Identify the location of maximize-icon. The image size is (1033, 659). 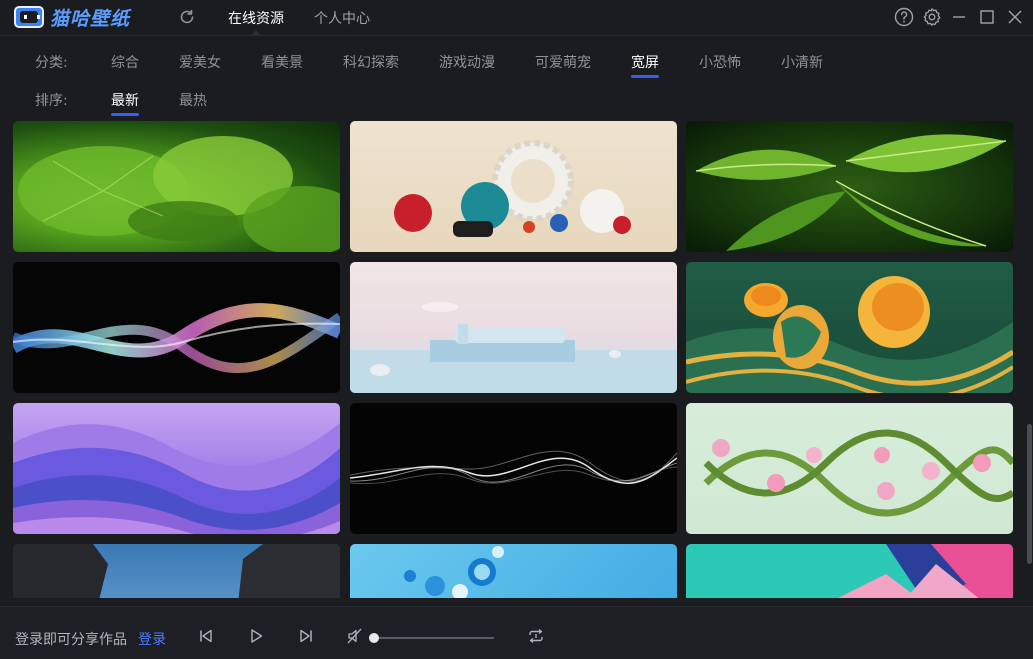
(987, 17).